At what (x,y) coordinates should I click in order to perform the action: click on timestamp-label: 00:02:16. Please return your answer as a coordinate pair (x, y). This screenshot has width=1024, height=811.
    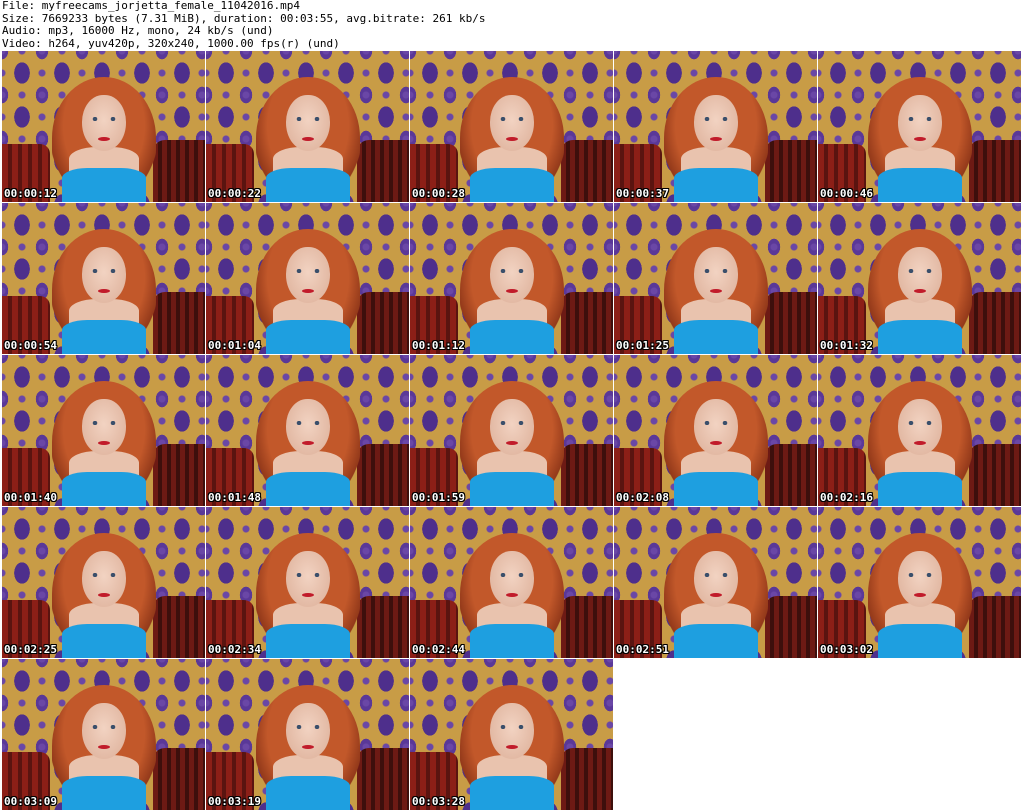
    Looking at the image, I should click on (846, 497).